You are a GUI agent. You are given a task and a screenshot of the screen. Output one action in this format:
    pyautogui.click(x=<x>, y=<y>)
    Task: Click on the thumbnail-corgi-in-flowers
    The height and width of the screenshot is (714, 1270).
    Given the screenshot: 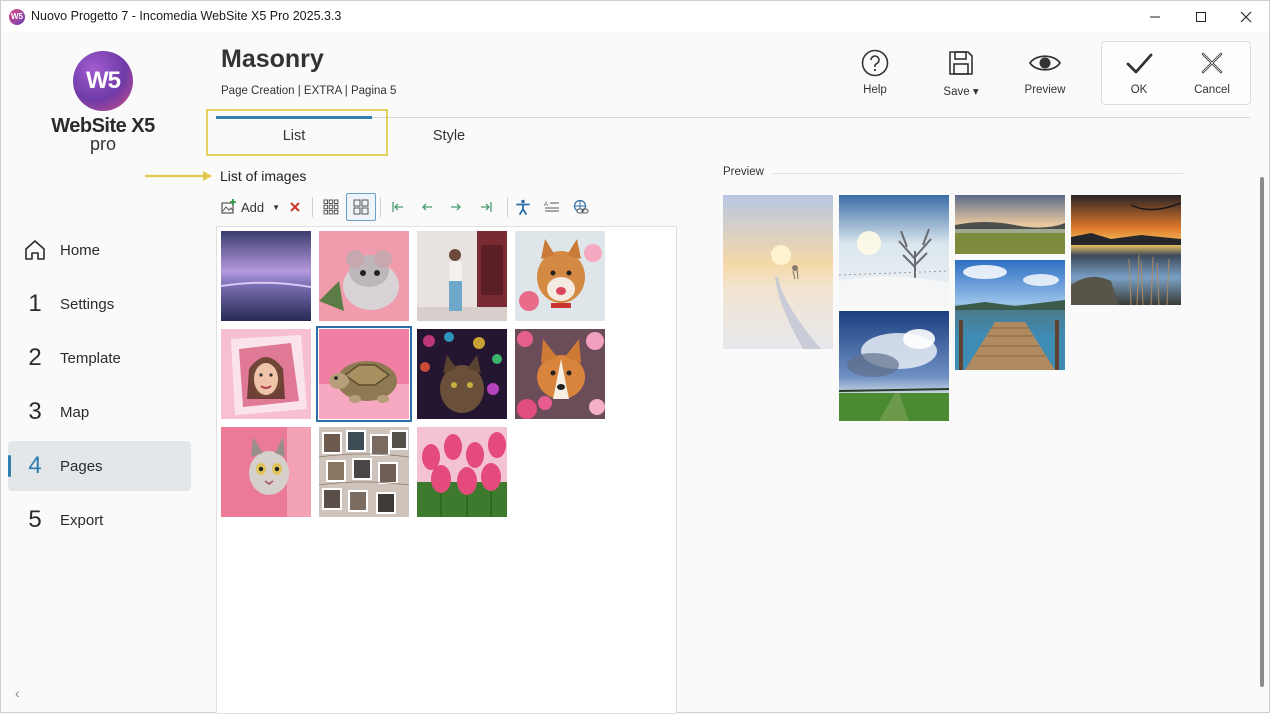 What is the action you would take?
    pyautogui.click(x=560, y=374)
    